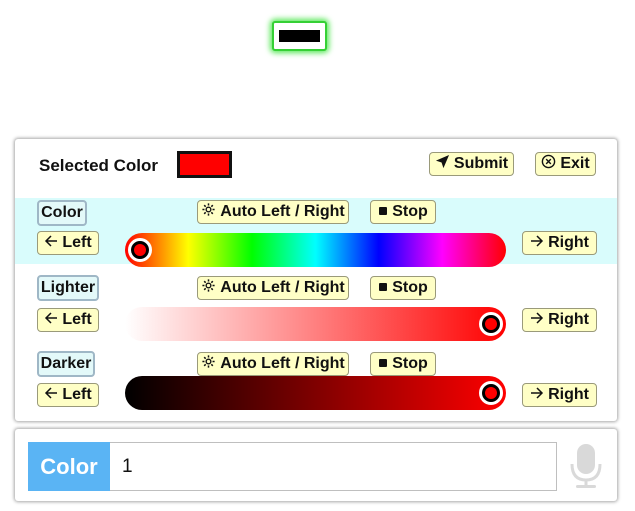  I want to click on lighter-slider, so click(315, 324).